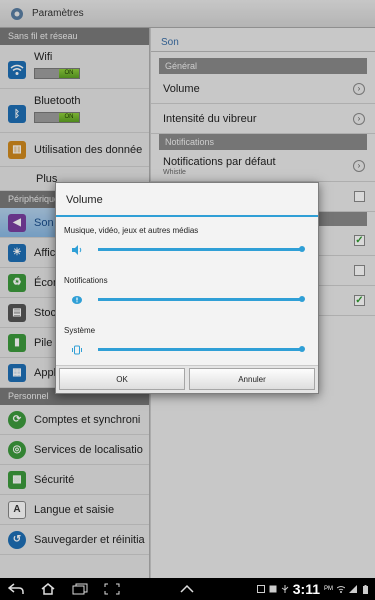  Describe the element at coordinates (86, 280) in the screenshot. I see `notification-volume-label: Notifications` at that location.